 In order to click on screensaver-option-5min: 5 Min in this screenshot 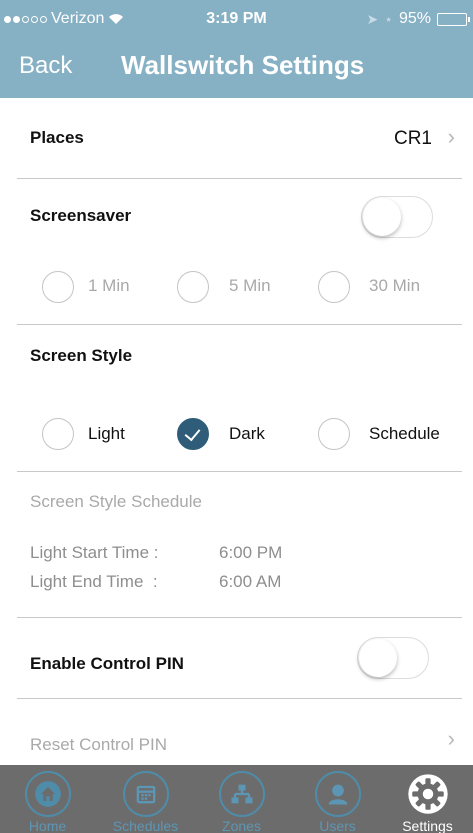, I will do `click(250, 285)`.